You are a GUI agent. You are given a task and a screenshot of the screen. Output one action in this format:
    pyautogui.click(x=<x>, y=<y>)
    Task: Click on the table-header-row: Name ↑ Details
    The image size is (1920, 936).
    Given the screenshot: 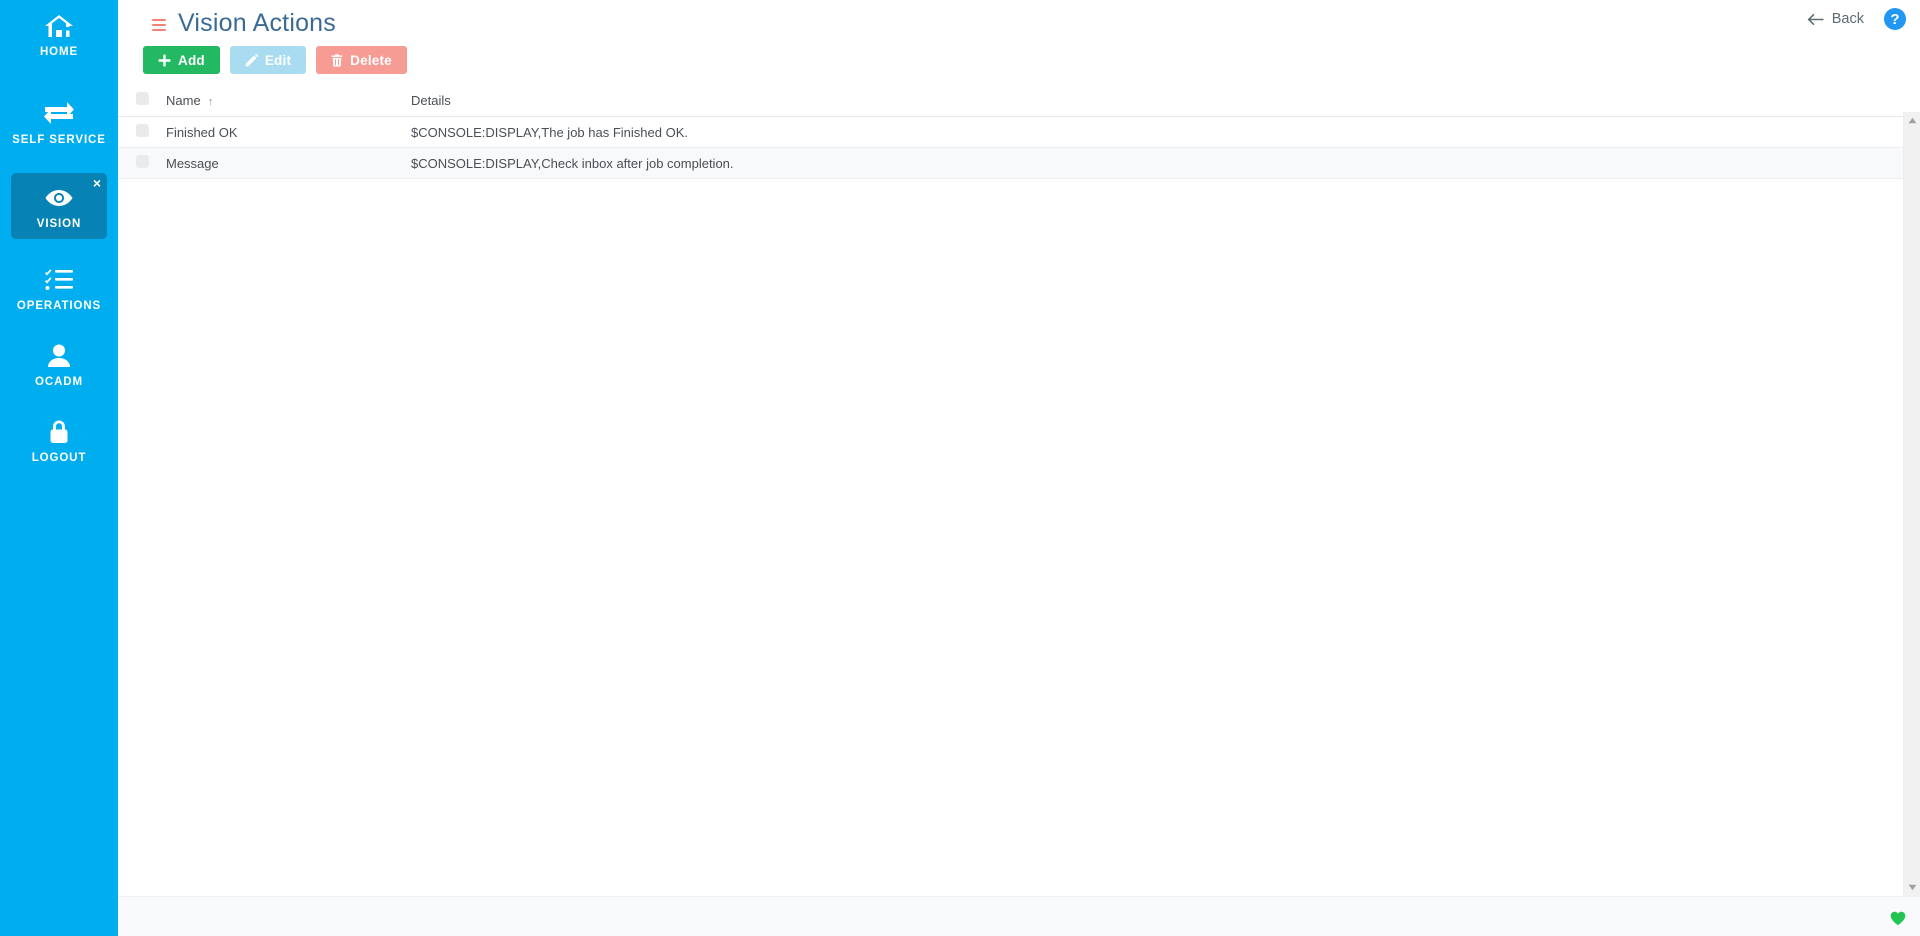 What is the action you would take?
    pyautogui.click(x=1019, y=101)
    